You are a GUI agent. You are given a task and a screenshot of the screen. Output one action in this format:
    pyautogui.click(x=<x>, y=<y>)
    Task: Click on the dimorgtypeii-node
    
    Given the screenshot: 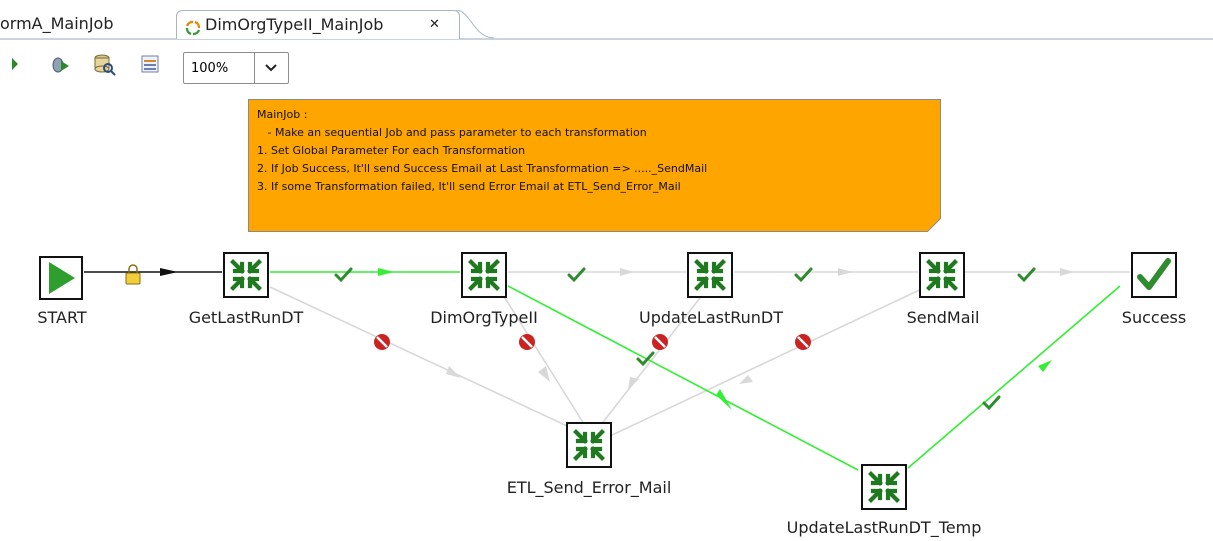 What is the action you would take?
    pyautogui.click(x=484, y=275)
    